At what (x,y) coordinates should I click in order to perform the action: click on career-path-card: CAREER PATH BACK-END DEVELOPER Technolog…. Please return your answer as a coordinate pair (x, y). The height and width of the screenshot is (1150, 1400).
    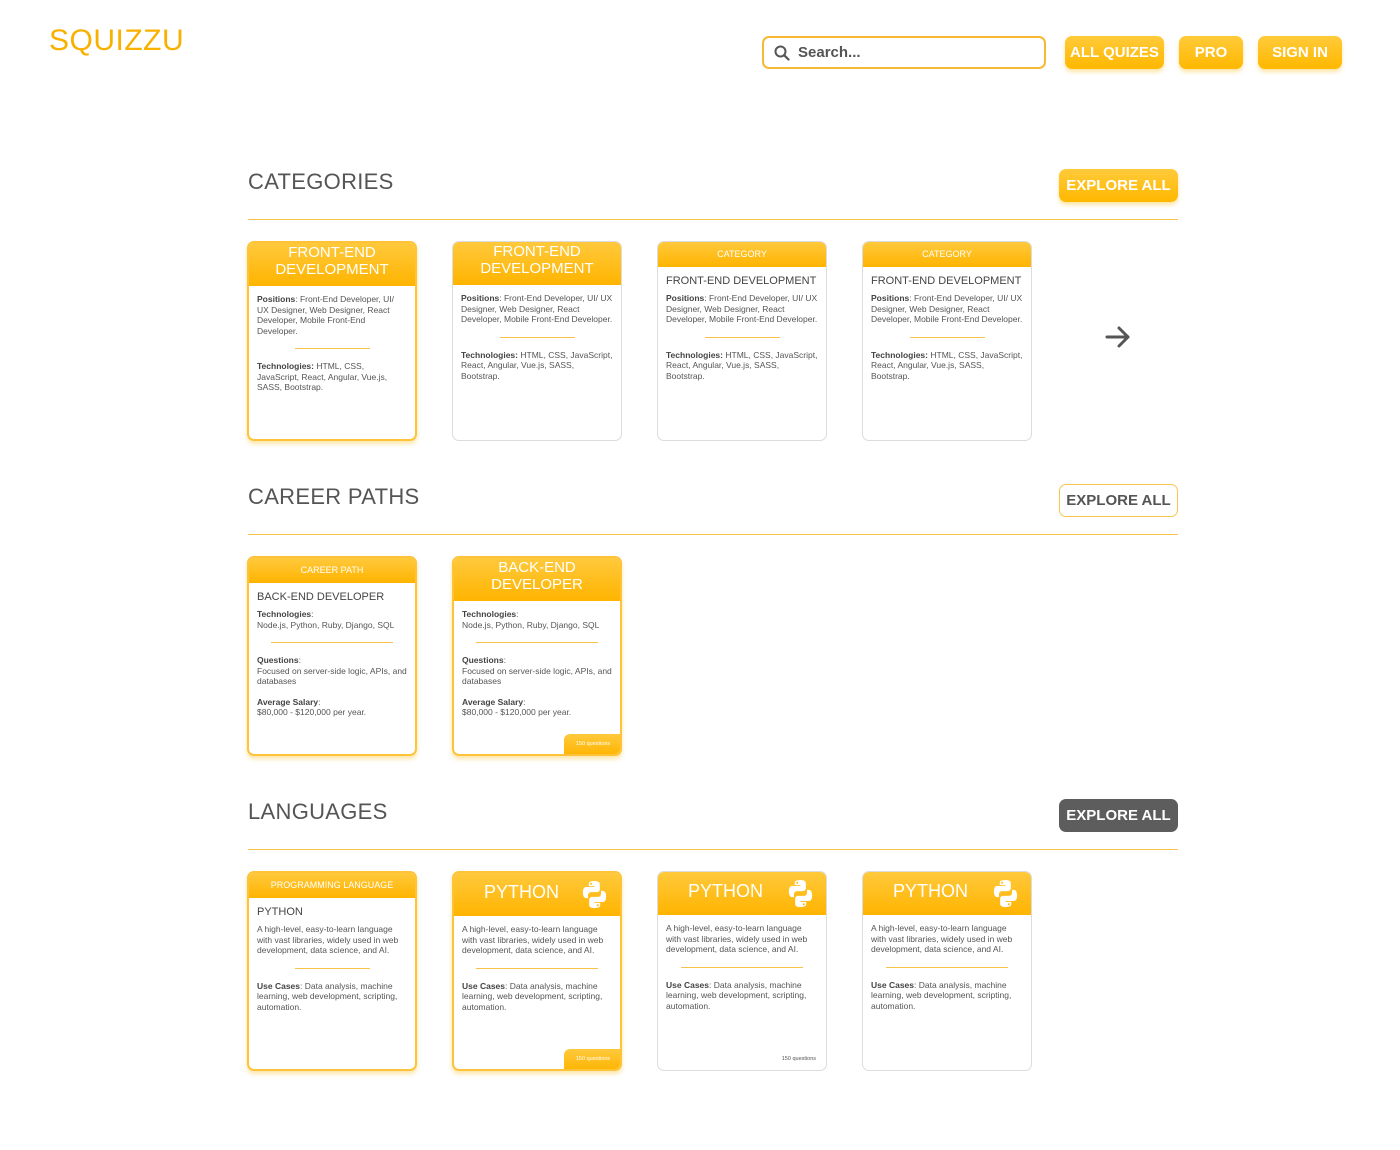
    Looking at the image, I should click on (332, 656).